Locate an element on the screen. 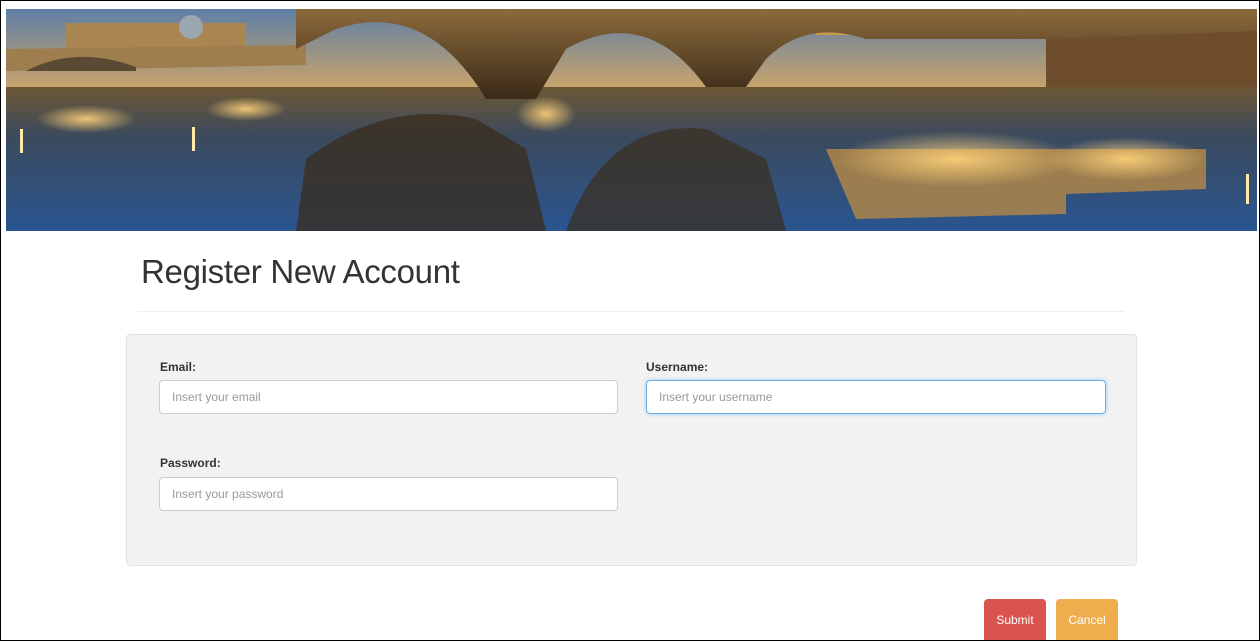  page-title: Register New Account is located at coordinates (300, 271).